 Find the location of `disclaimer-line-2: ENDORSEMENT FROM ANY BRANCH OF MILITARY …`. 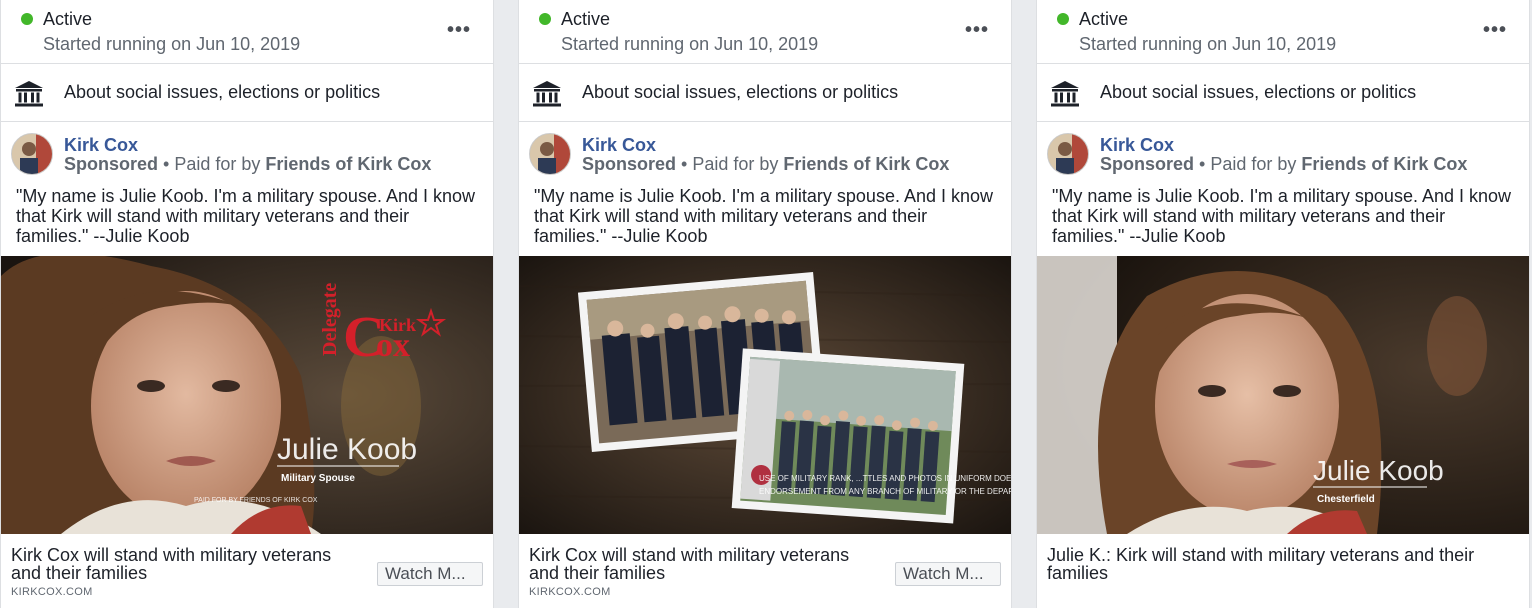

disclaimer-line-2: ENDORSEMENT FROM ANY BRANCH OF MILITARY … is located at coordinates (885, 491).